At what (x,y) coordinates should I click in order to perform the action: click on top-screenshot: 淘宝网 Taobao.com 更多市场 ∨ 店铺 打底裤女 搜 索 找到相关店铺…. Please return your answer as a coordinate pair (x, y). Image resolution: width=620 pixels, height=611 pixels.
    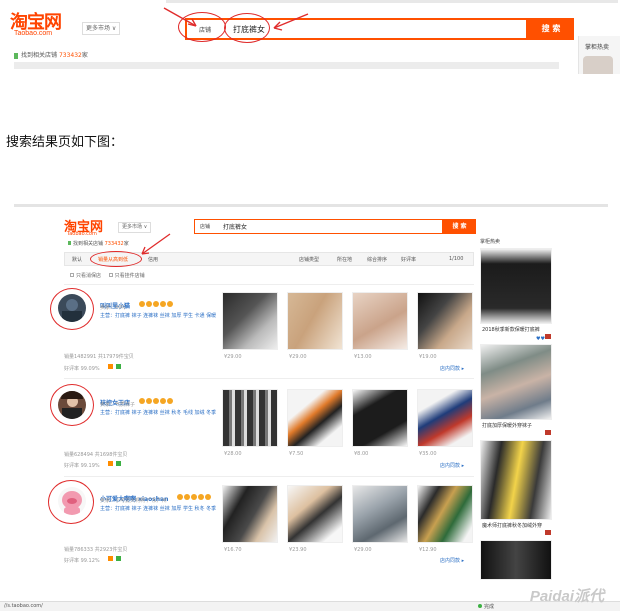
    Looking at the image, I should click on (310, 39).